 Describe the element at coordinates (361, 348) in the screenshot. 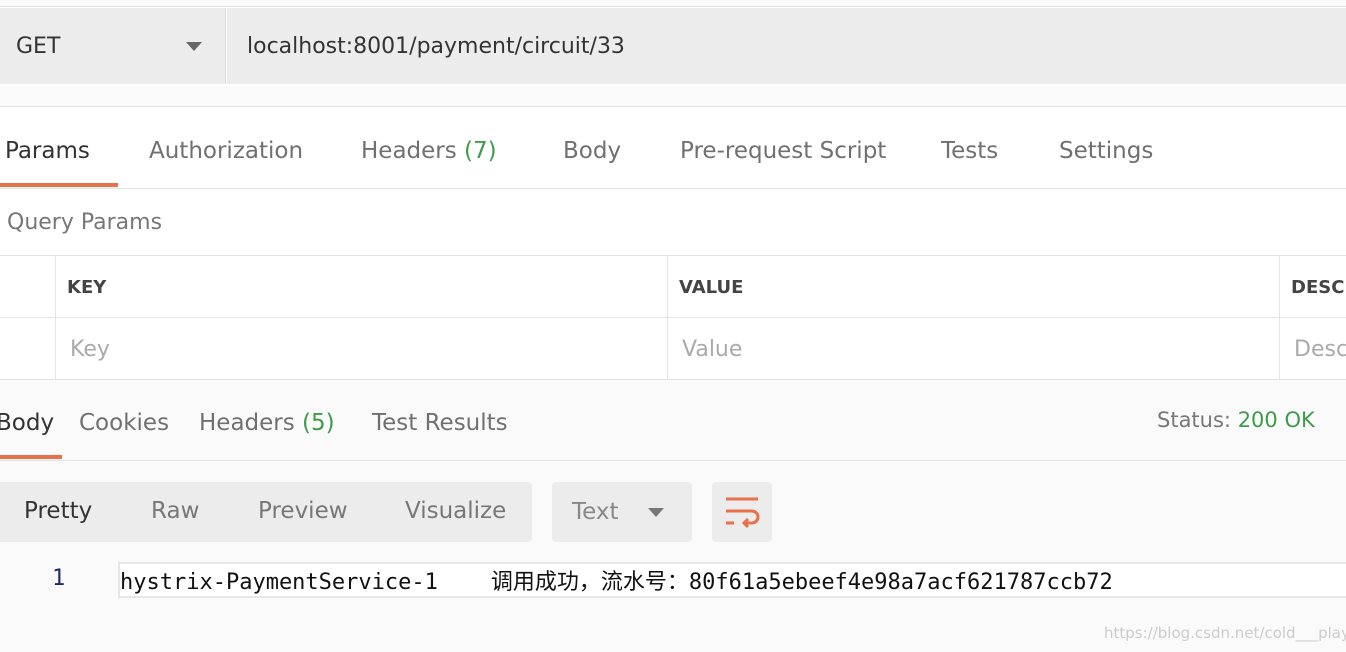

I see `key-input: Key` at that location.